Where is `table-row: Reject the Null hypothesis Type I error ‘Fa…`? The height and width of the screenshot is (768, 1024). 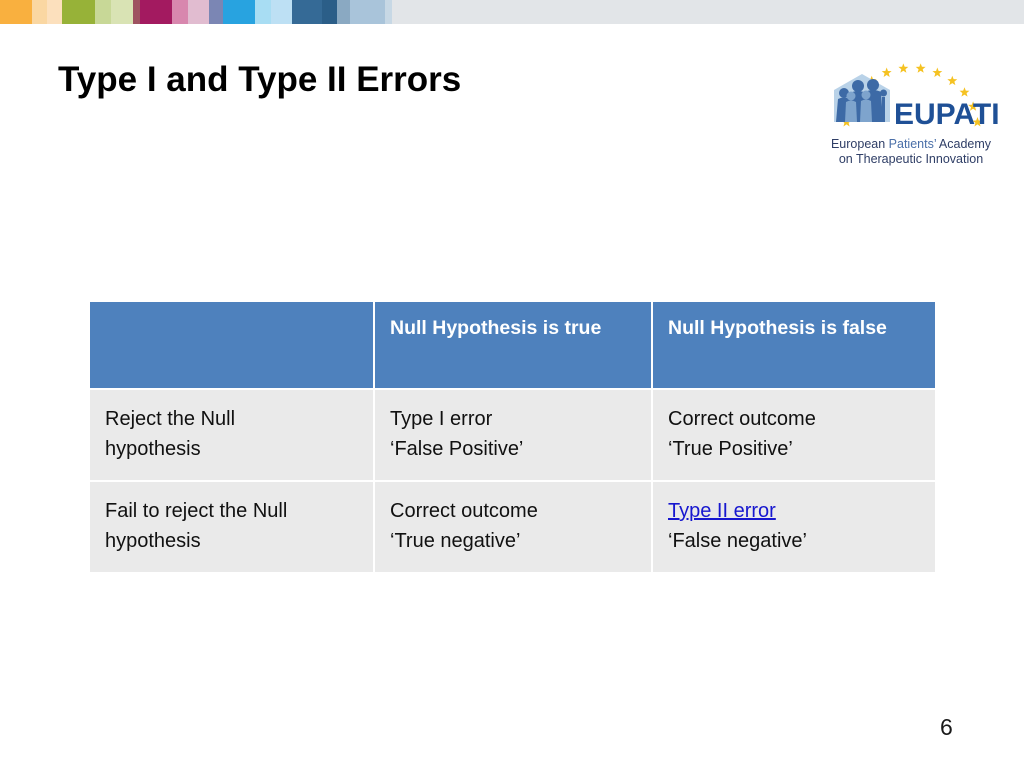
table-row: Reject the Null hypothesis Type I error ‘Fa… is located at coordinates (512, 435).